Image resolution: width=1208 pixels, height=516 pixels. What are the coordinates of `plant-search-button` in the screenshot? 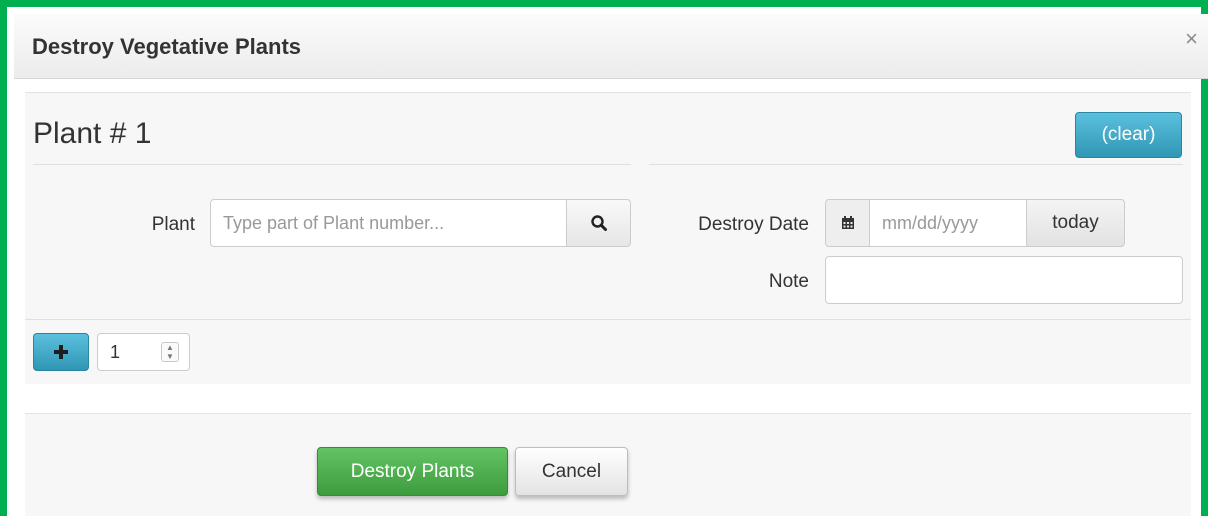 It's located at (598, 223).